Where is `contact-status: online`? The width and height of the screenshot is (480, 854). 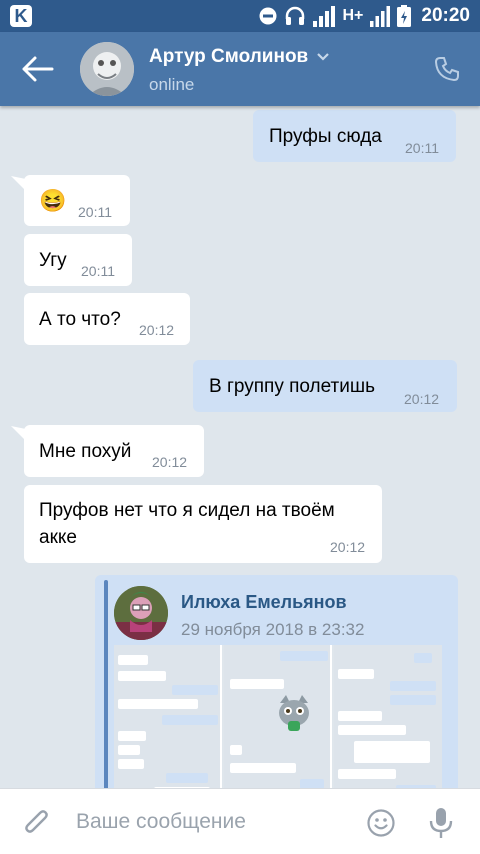
contact-status: online is located at coordinates (172, 84).